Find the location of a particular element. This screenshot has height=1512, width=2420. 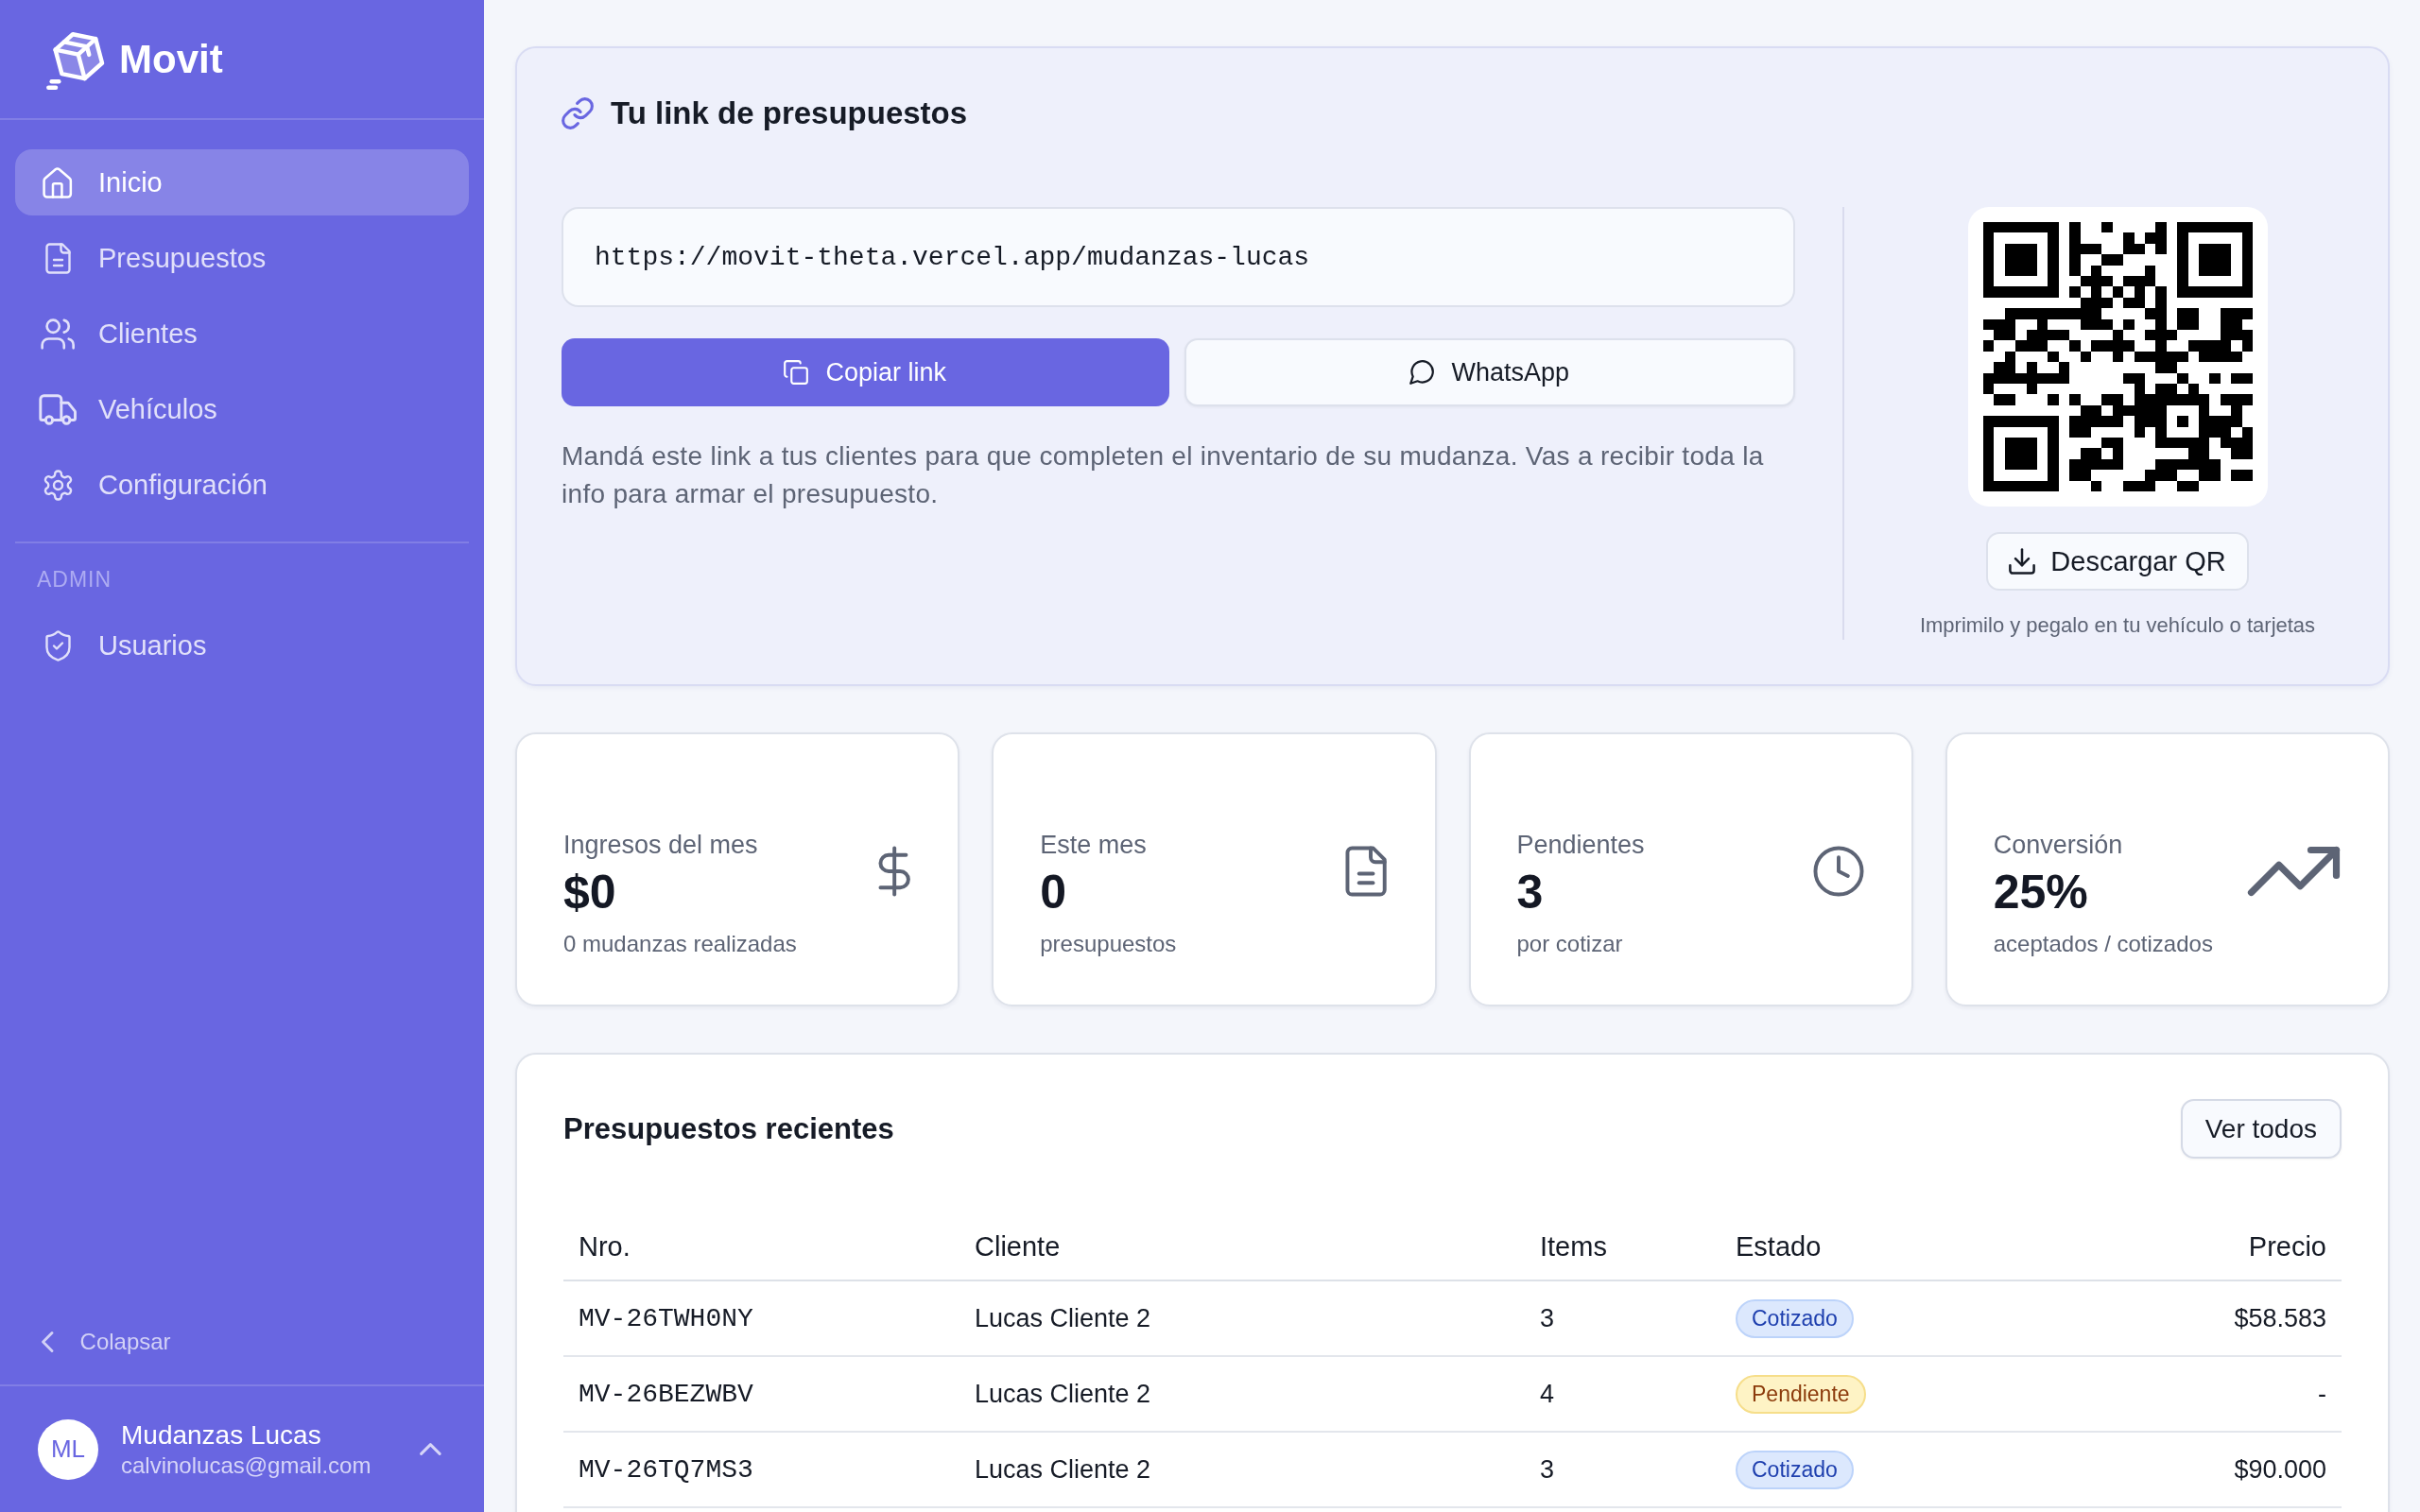

speech-bubble-icon is located at coordinates (1422, 372).